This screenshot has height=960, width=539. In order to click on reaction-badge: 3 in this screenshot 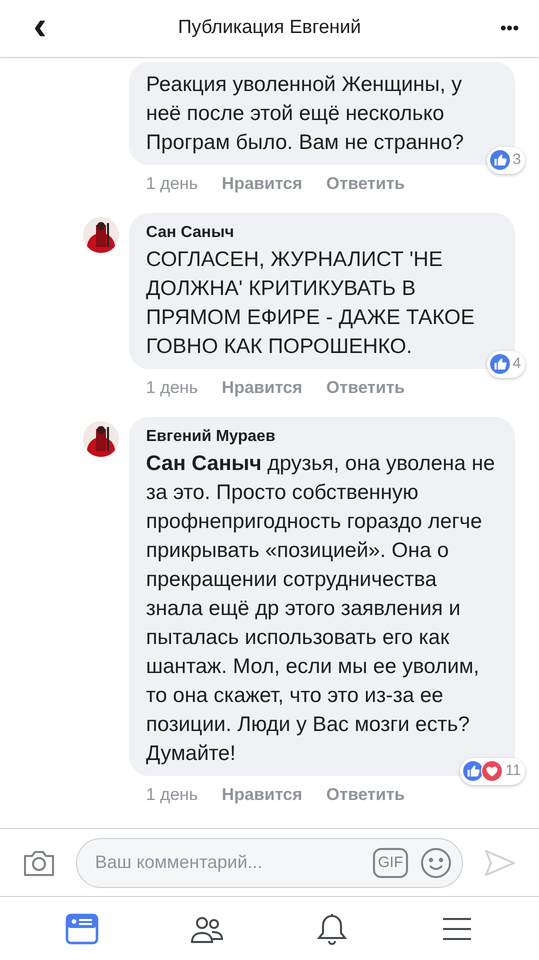, I will do `click(505, 160)`.